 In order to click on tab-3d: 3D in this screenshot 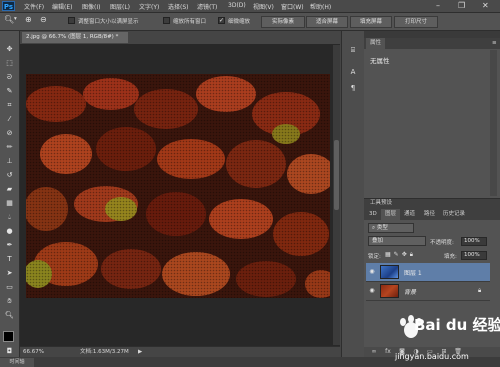, I will do `click(373, 214)`.